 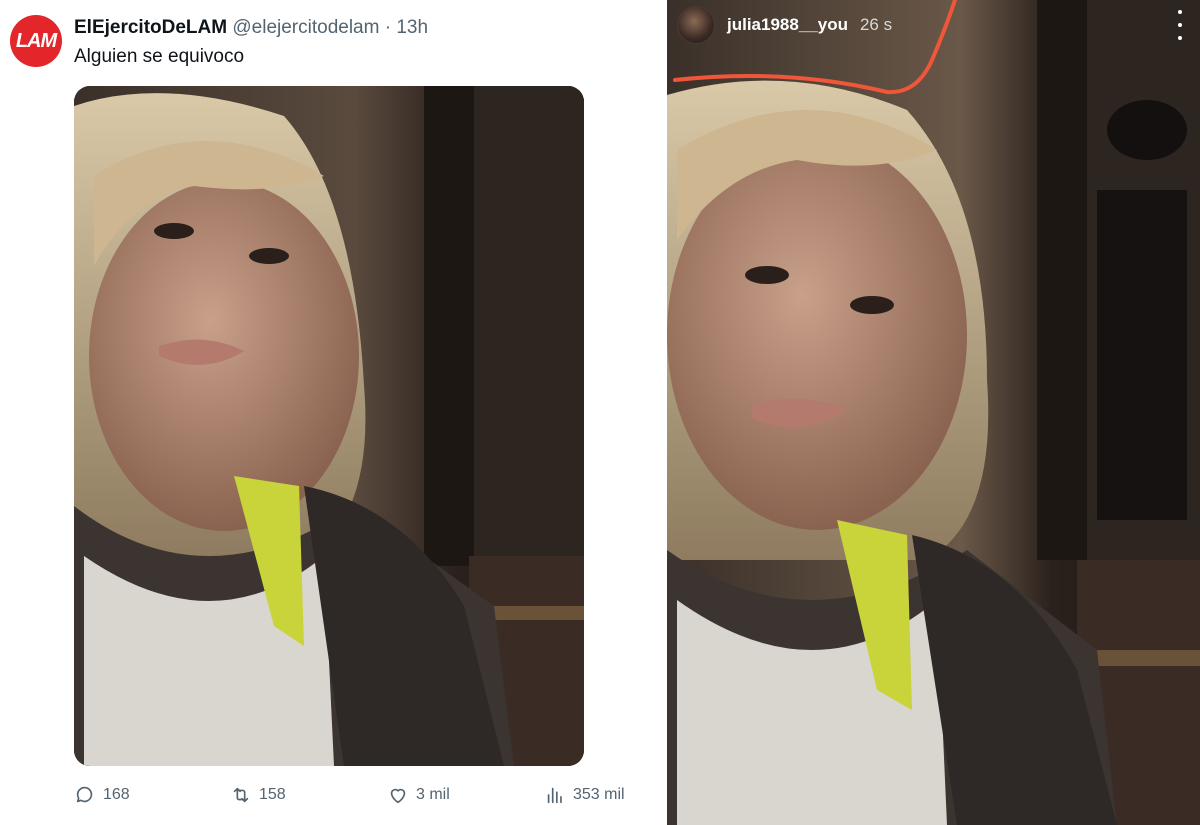 What do you see at coordinates (241, 795) in the screenshot?
I see `retweet-icon` at bounding box center [241, 795].